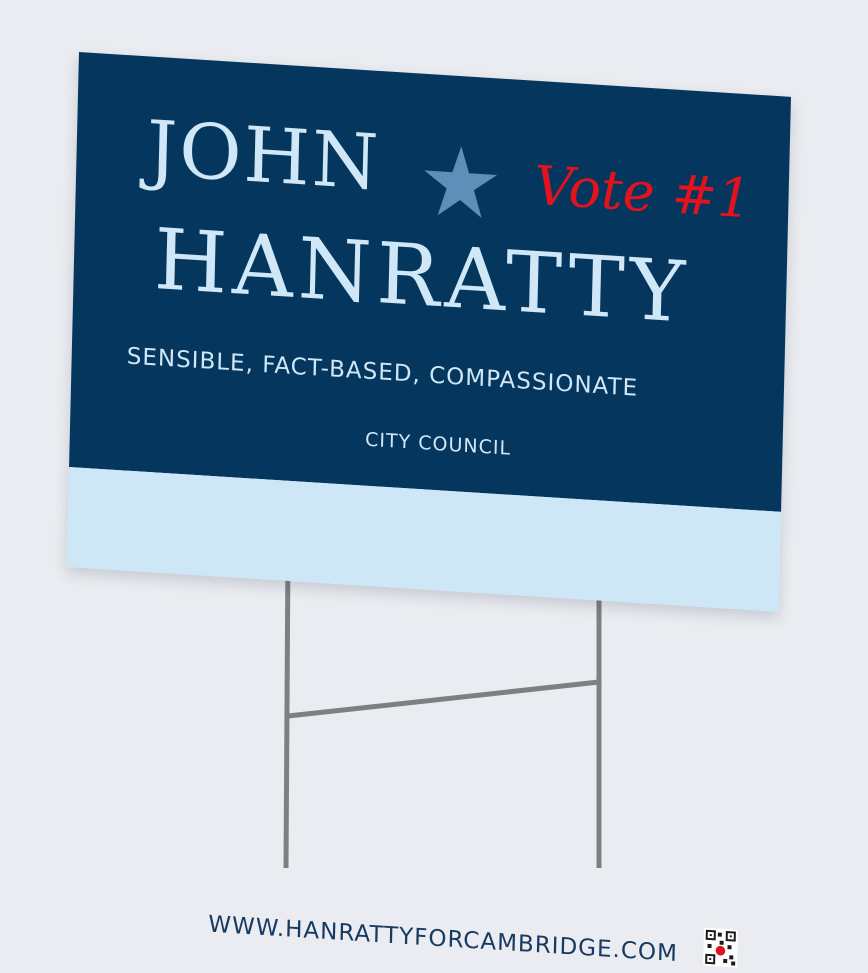 The width and height of the screenshot is (868, 973). I want to click on office-title: CITY COUNCIL, so click(438, 444).